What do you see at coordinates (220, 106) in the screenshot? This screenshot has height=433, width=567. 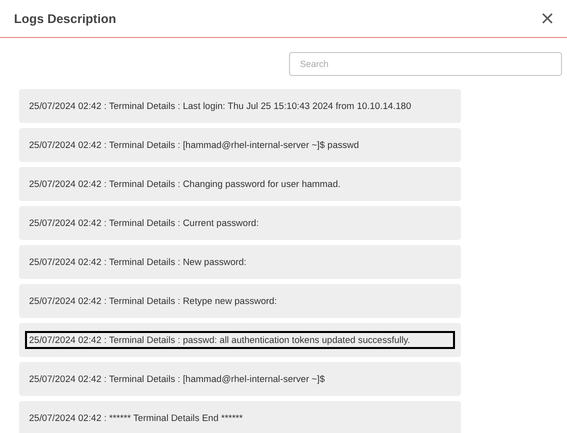 I see `log-text: 25/07/2024 02:42 : Terminal Details : Last login: Thu Jul 25 15:10:43 2024 from 10.10.14.180` at bounding box center [220, 106].